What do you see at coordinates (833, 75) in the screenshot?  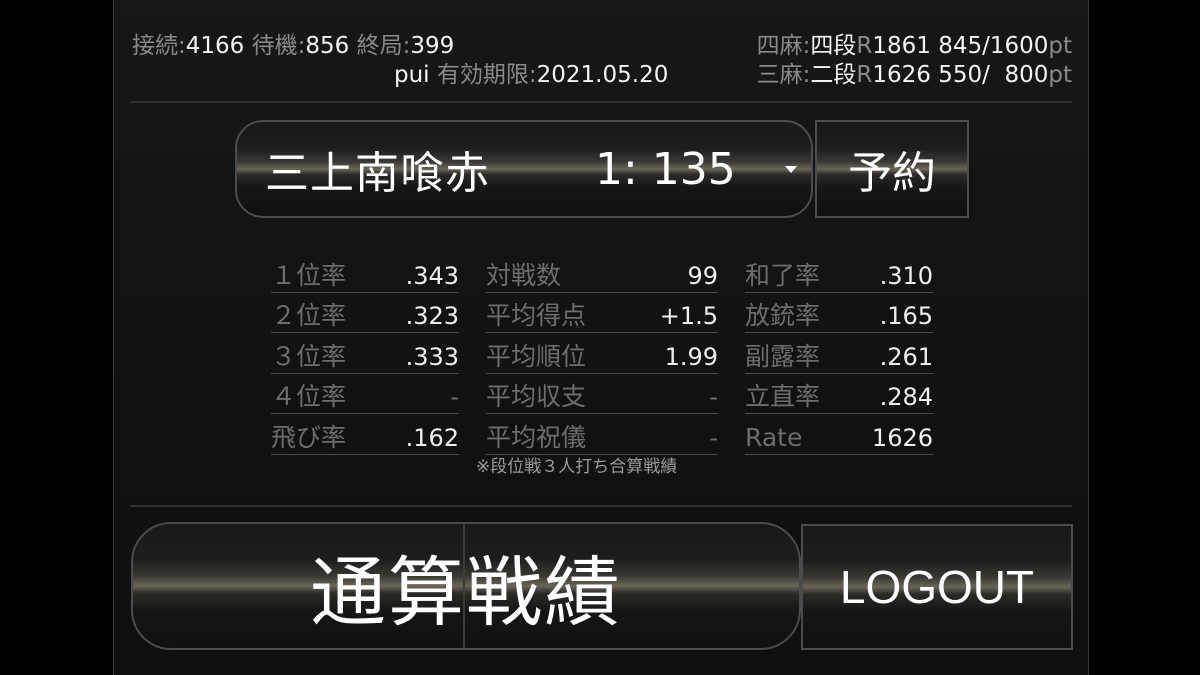 I see `three-player-rank: 二段` at bounding box center [833, 75].